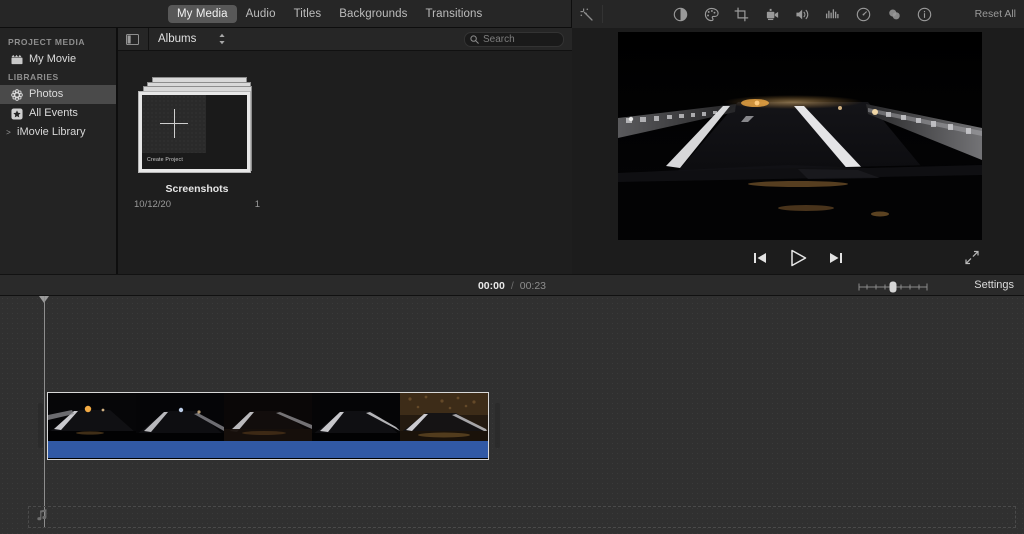  I want to click on speed-icon, so click(863, 14).